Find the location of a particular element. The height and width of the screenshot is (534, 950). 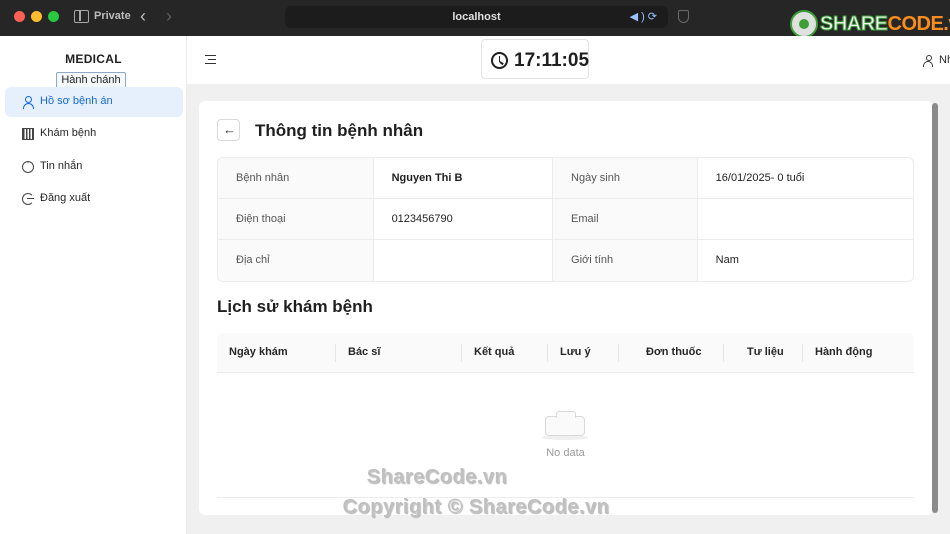

patient-name-value: Nguyen Thi B is located at coordinates (464, 178).